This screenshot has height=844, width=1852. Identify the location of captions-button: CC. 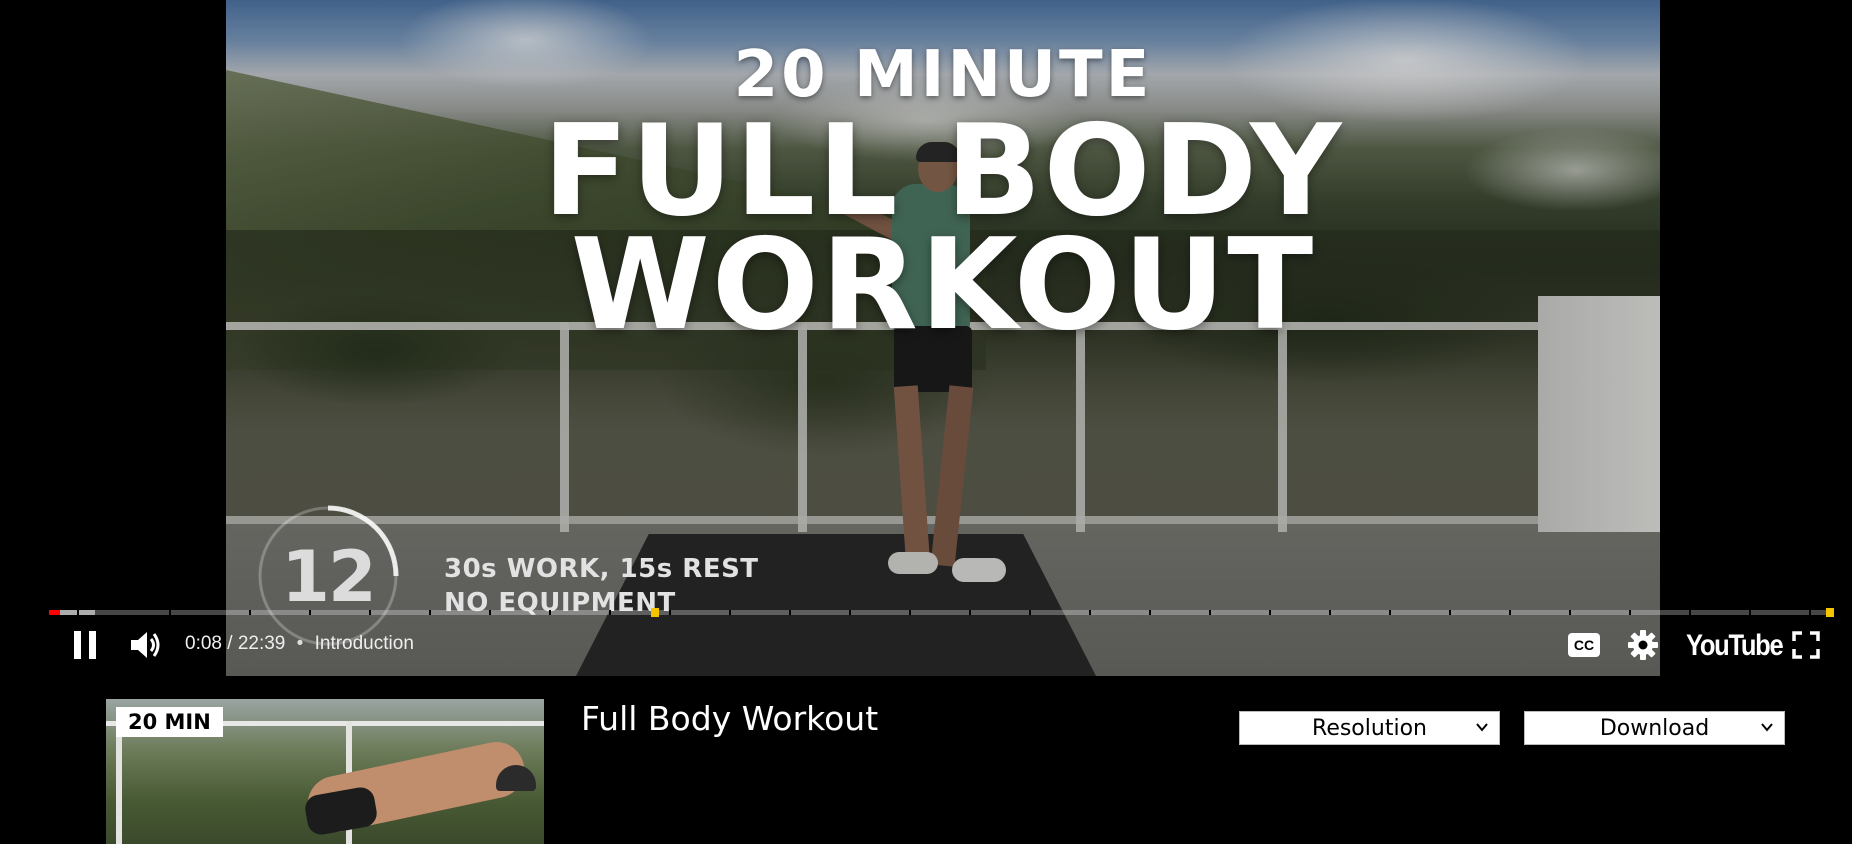
(1584, 645).